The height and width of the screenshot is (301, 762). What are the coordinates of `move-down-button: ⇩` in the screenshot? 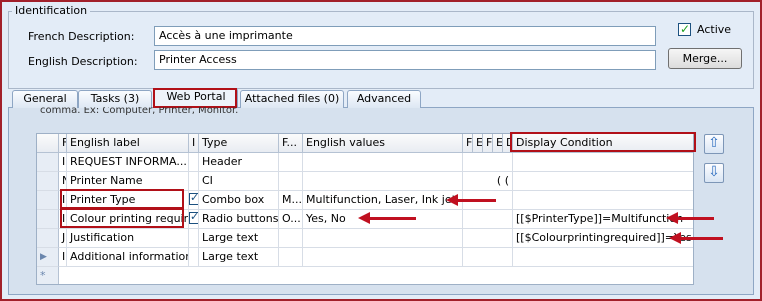 It's located at (714, 173).